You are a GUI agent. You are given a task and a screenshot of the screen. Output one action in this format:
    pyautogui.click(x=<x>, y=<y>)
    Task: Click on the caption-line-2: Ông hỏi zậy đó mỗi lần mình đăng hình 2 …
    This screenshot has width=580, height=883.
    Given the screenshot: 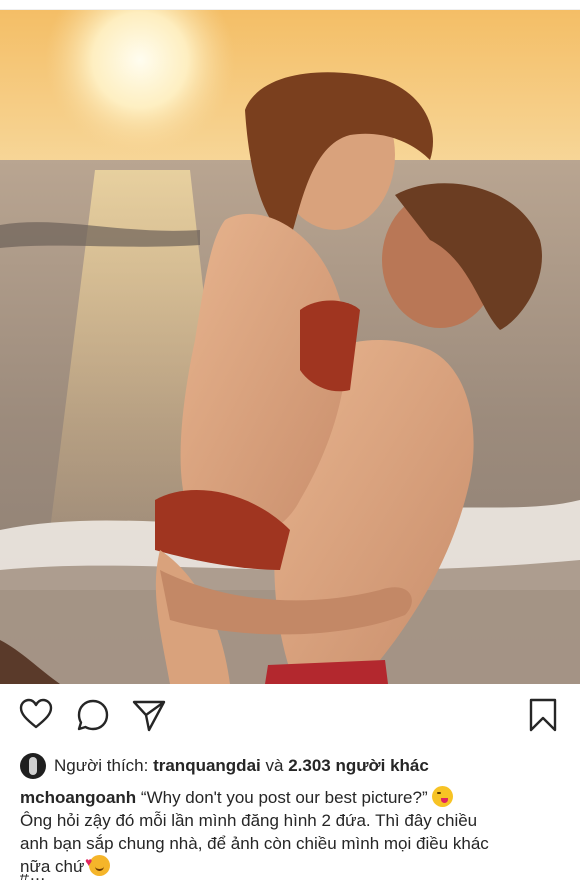 What is the action you would take?
    pyautogui.click(x=249, y=820)
    